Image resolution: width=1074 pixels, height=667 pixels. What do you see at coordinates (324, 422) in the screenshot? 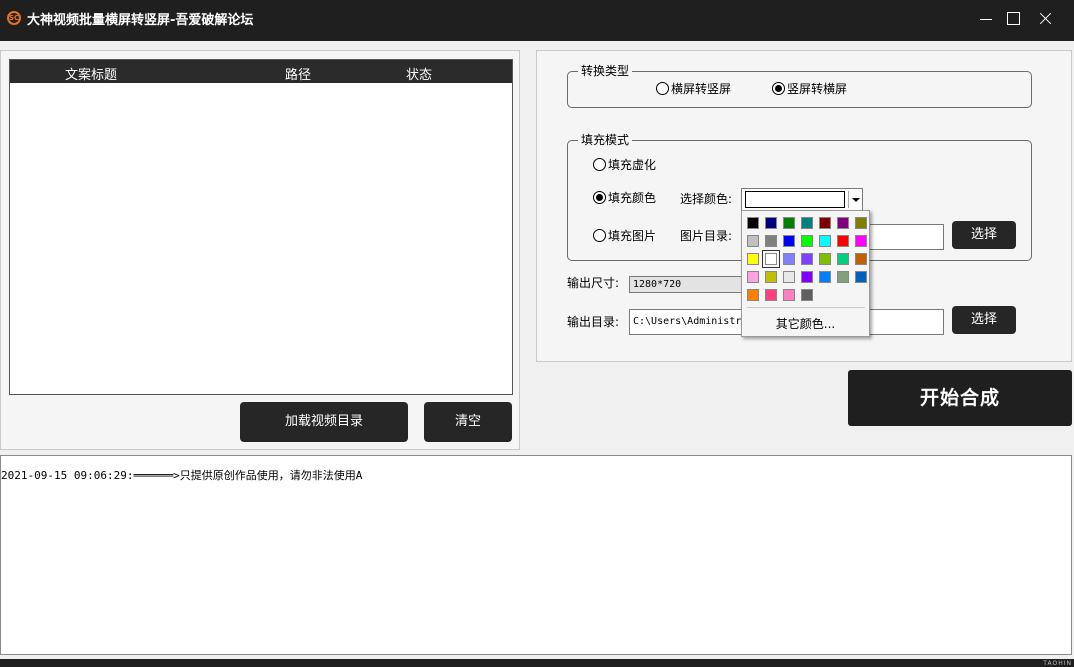
I see `load-video-dir-button: 加载视频目录` at bounding box center [324, 422].